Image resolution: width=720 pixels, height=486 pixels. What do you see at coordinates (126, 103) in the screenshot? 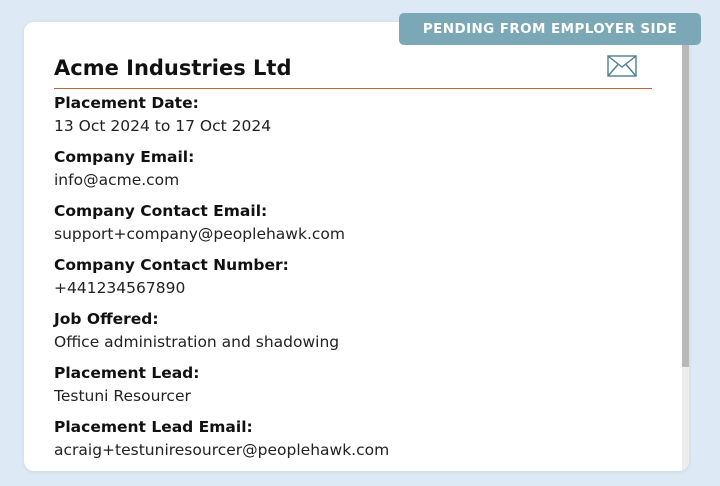
I see `field-label: Placement Date:` at bounding box center [126, 103].